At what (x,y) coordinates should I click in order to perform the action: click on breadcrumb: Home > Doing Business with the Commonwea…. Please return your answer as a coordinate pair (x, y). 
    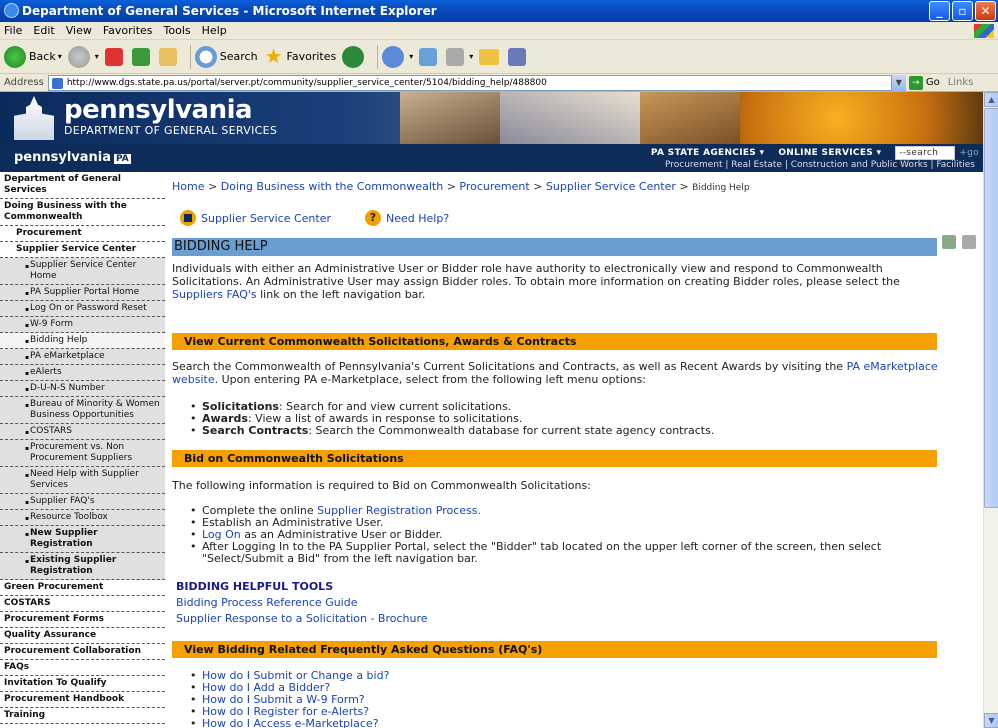
    Looking at the image, I should click on (461, 186).